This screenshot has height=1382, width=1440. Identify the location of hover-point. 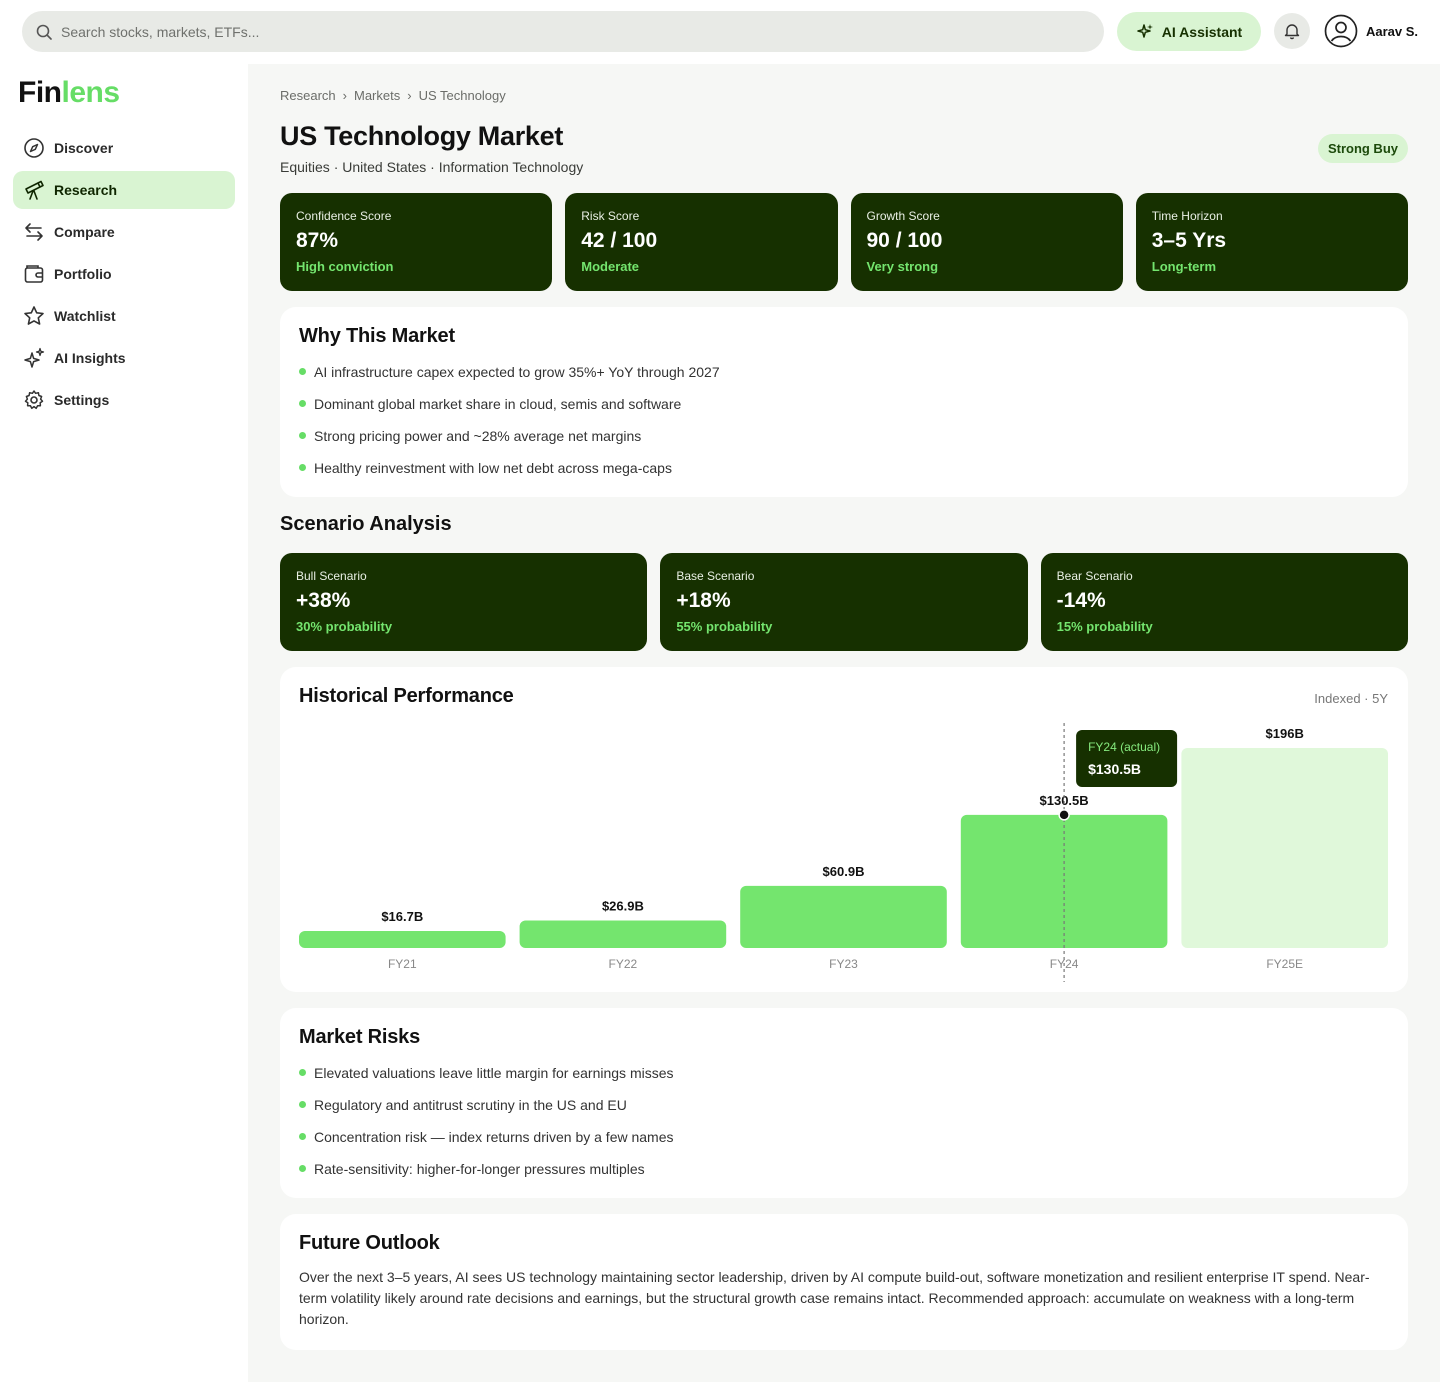
(1064, 815).